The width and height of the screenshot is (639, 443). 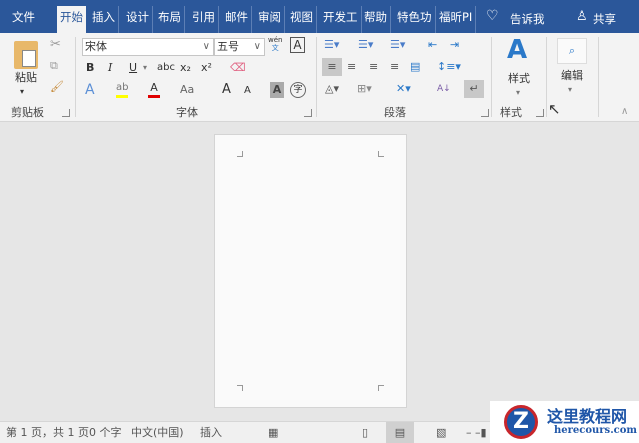 I want to click on distributed-button: ▤, so click(x=415, y=67).